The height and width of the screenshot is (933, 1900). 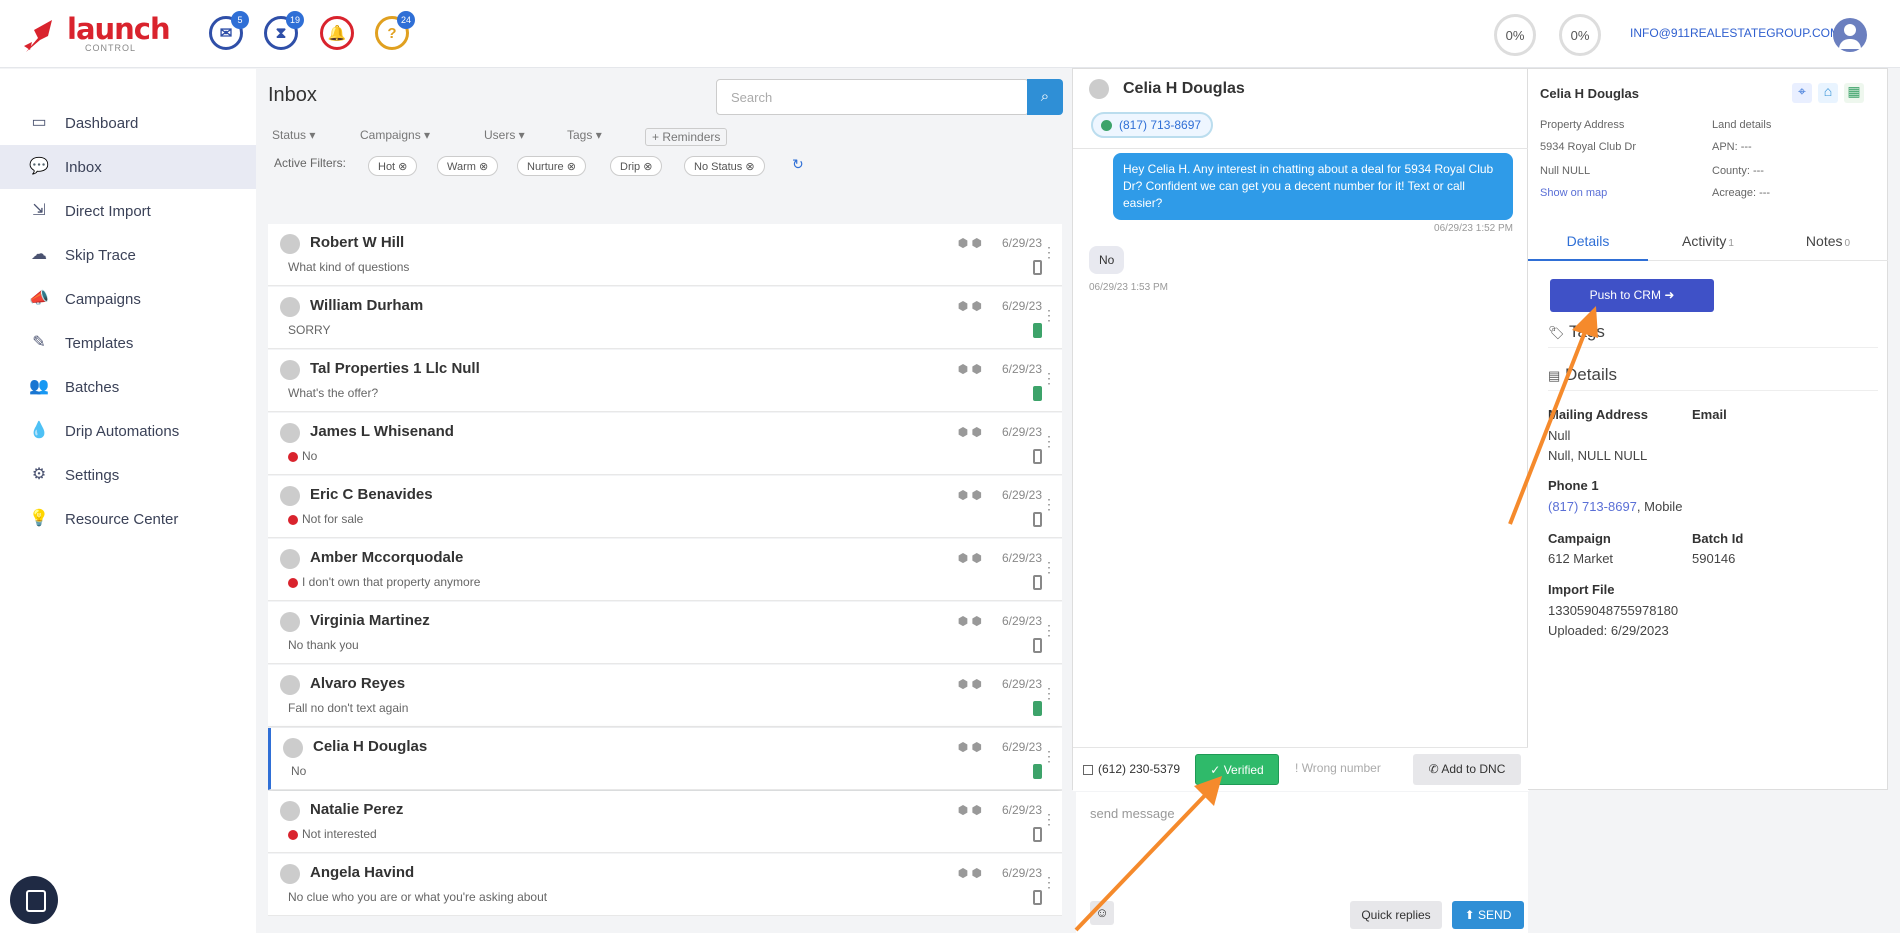 What do you see at coordinates (665, 318) in the screenshot?
I see `list-item: William Durham SORRY ⬢ ⬢ 6/29/23 ⋮` at bounding box center [665, 318].